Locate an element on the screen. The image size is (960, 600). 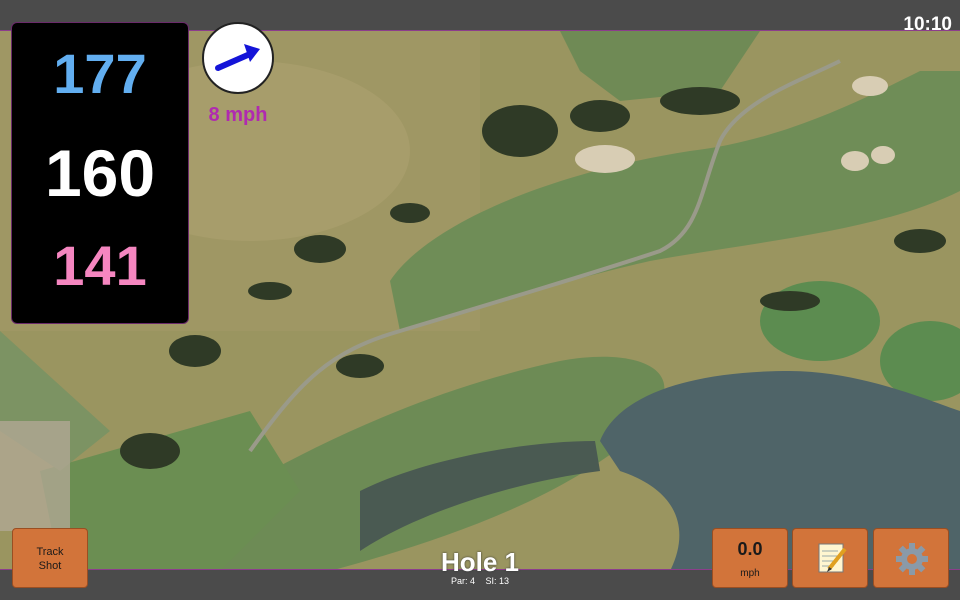
notepad-icon is located at coordinates (832, 558).